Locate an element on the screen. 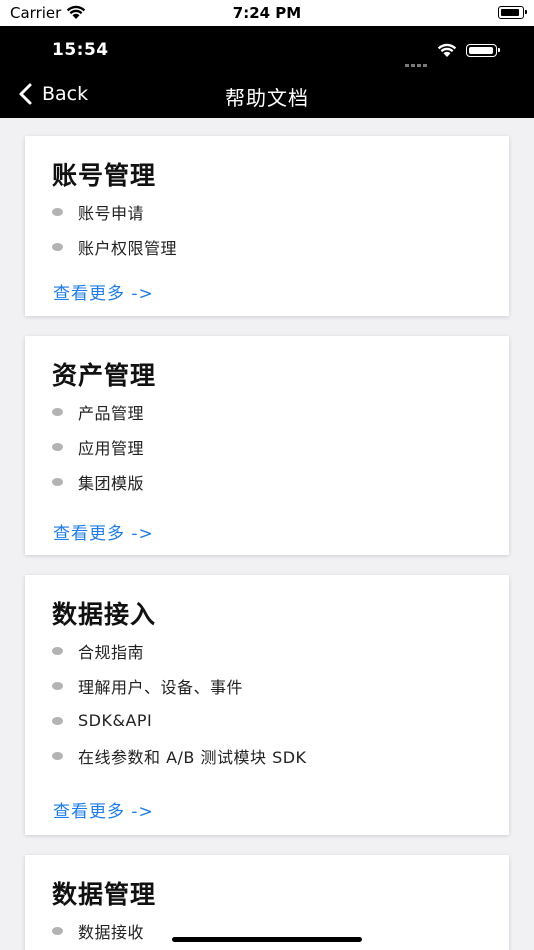 The width and height of the screenshot is (534, 950). section-title: 账号管理 is located at coordinates (104, 175).